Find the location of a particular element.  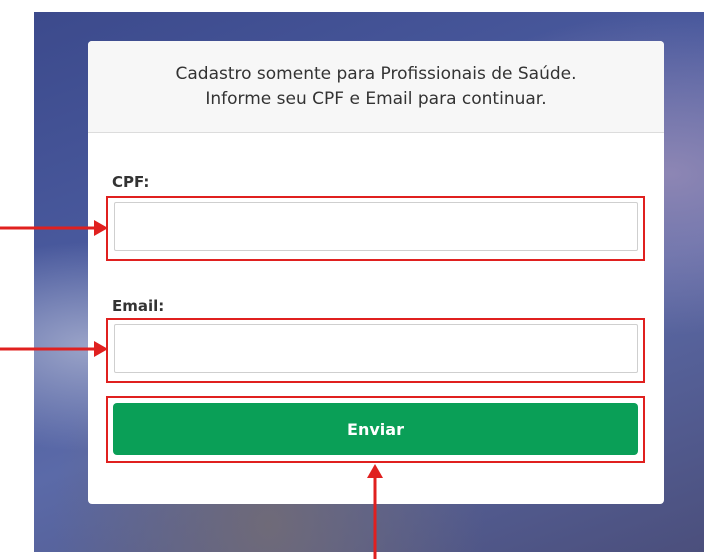

arrow-to-email-icon is located at coordinates (54, 349).